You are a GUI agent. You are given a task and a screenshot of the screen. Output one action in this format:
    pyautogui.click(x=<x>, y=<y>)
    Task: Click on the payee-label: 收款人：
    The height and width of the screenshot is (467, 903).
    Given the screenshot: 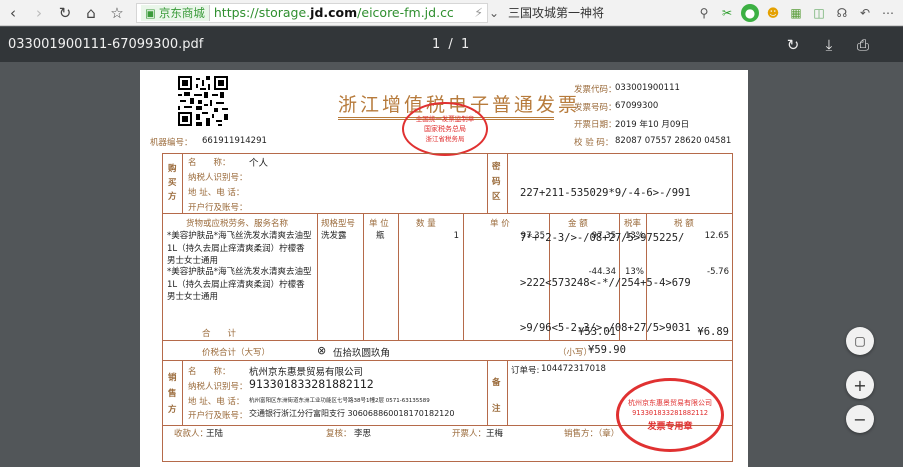 What is the action you would take?
    pyautogui.click(x=191, y=434)
    